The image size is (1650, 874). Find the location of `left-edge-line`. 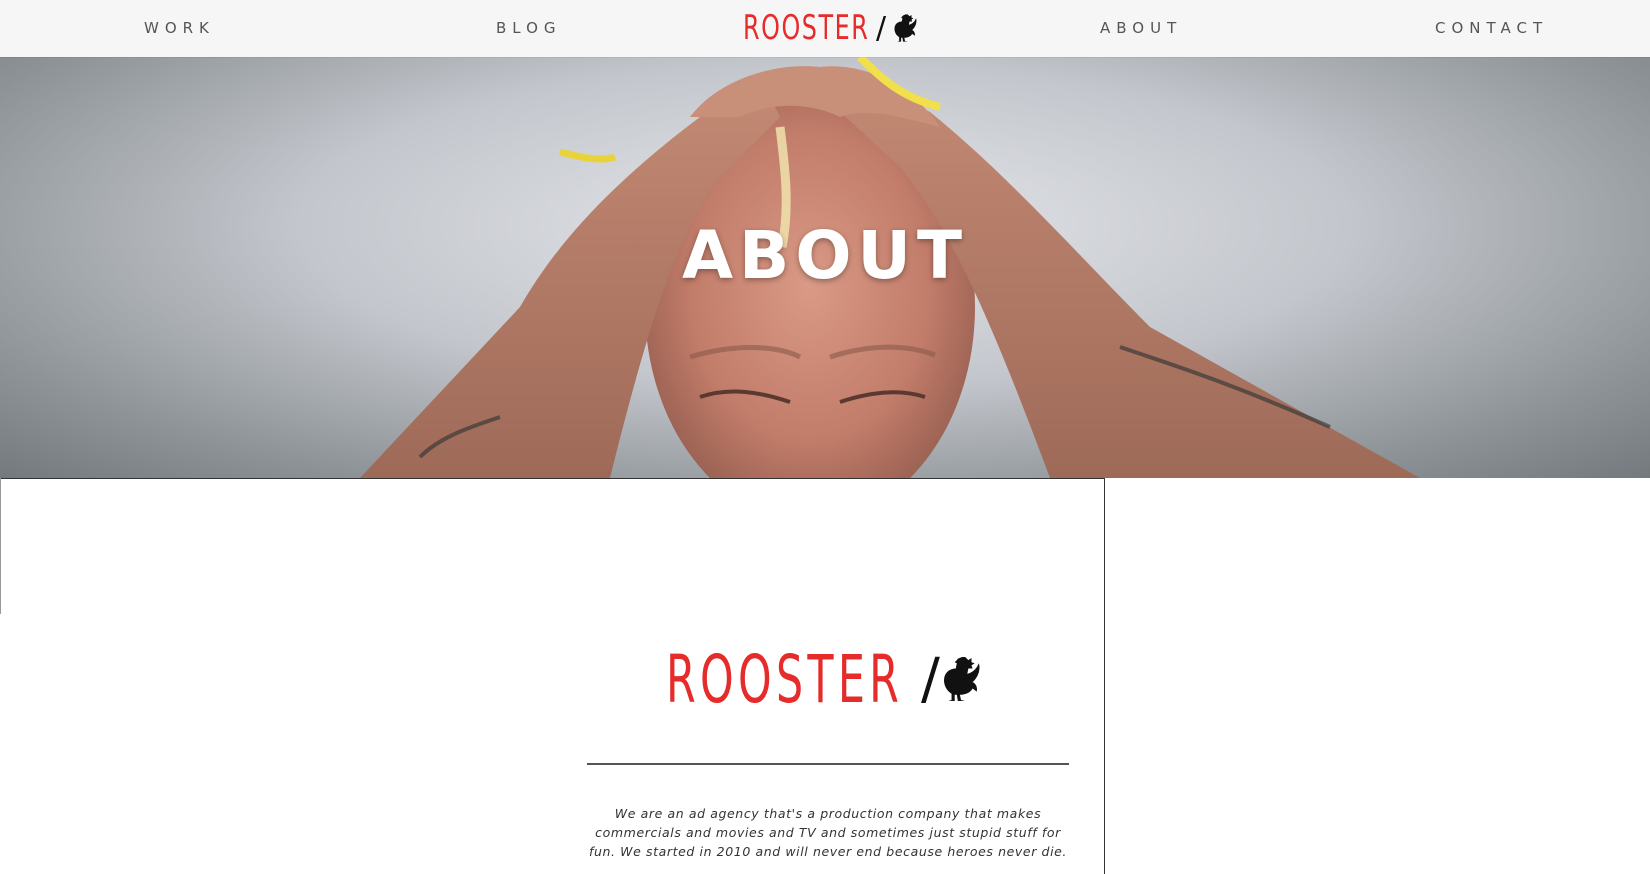

left-edge-line is located at coordinates (0, 546).